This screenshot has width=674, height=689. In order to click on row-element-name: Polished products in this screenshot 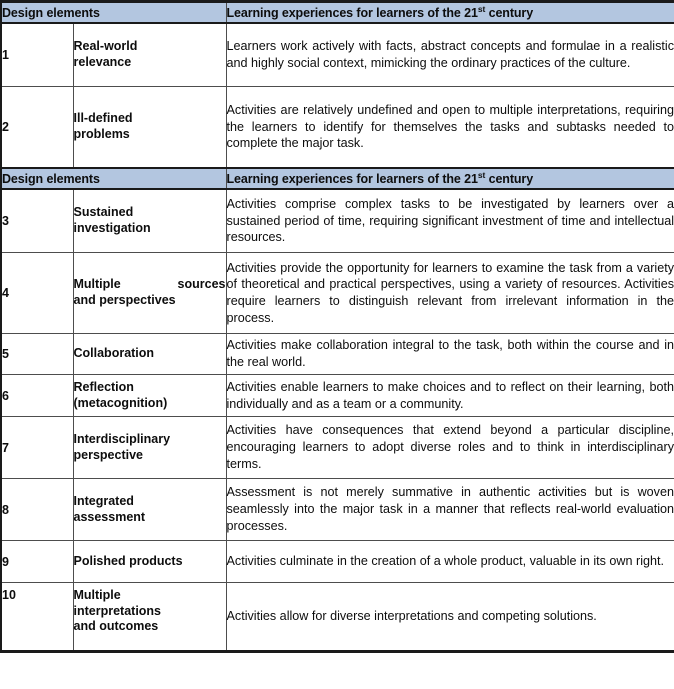, I will do `click(149, 561)`.